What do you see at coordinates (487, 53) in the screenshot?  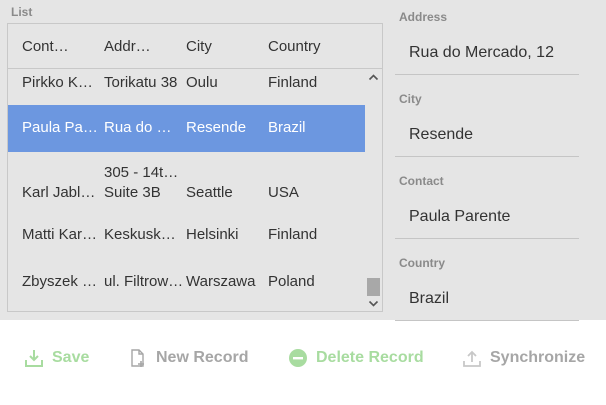 I see `address-field: Rua do Mercado, 12` at bounding box center [487, 53].